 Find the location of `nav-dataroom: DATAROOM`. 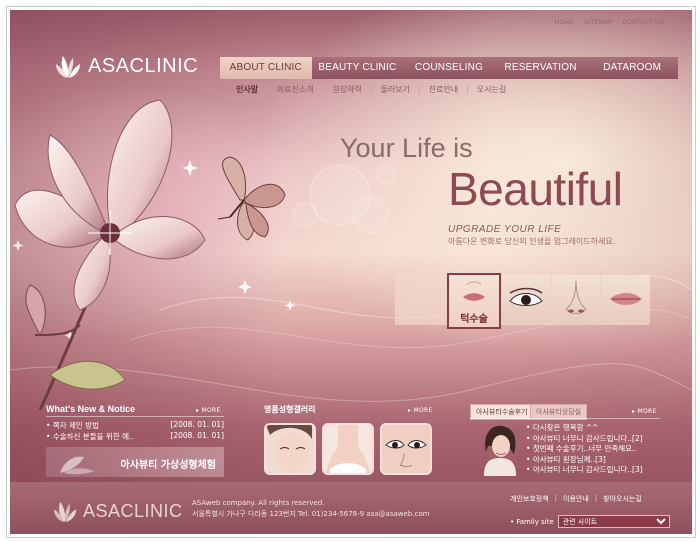

nav-dataroom: DATAROOM is located at coordinates (632, 68).